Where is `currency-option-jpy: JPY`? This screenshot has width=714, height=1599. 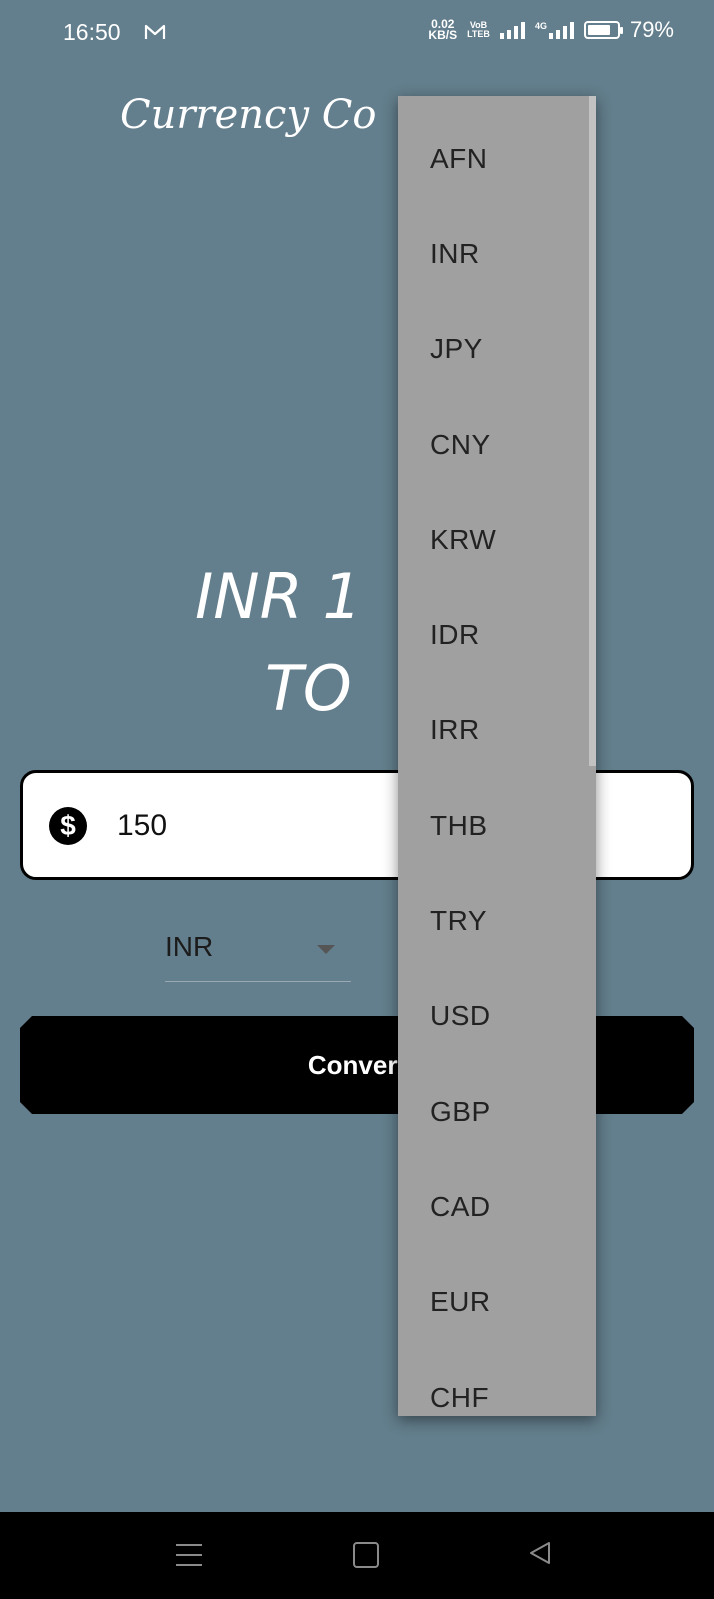 currency-option-jpy: JPY is located at coordinates (497, 349).